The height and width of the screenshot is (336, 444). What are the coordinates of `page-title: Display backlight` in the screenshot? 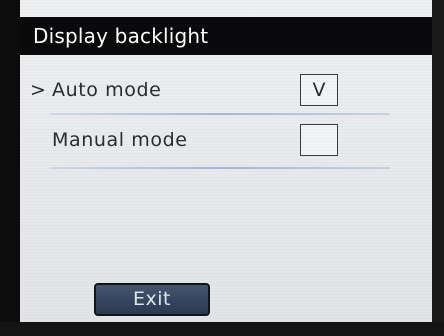 It's located at (121, 36).